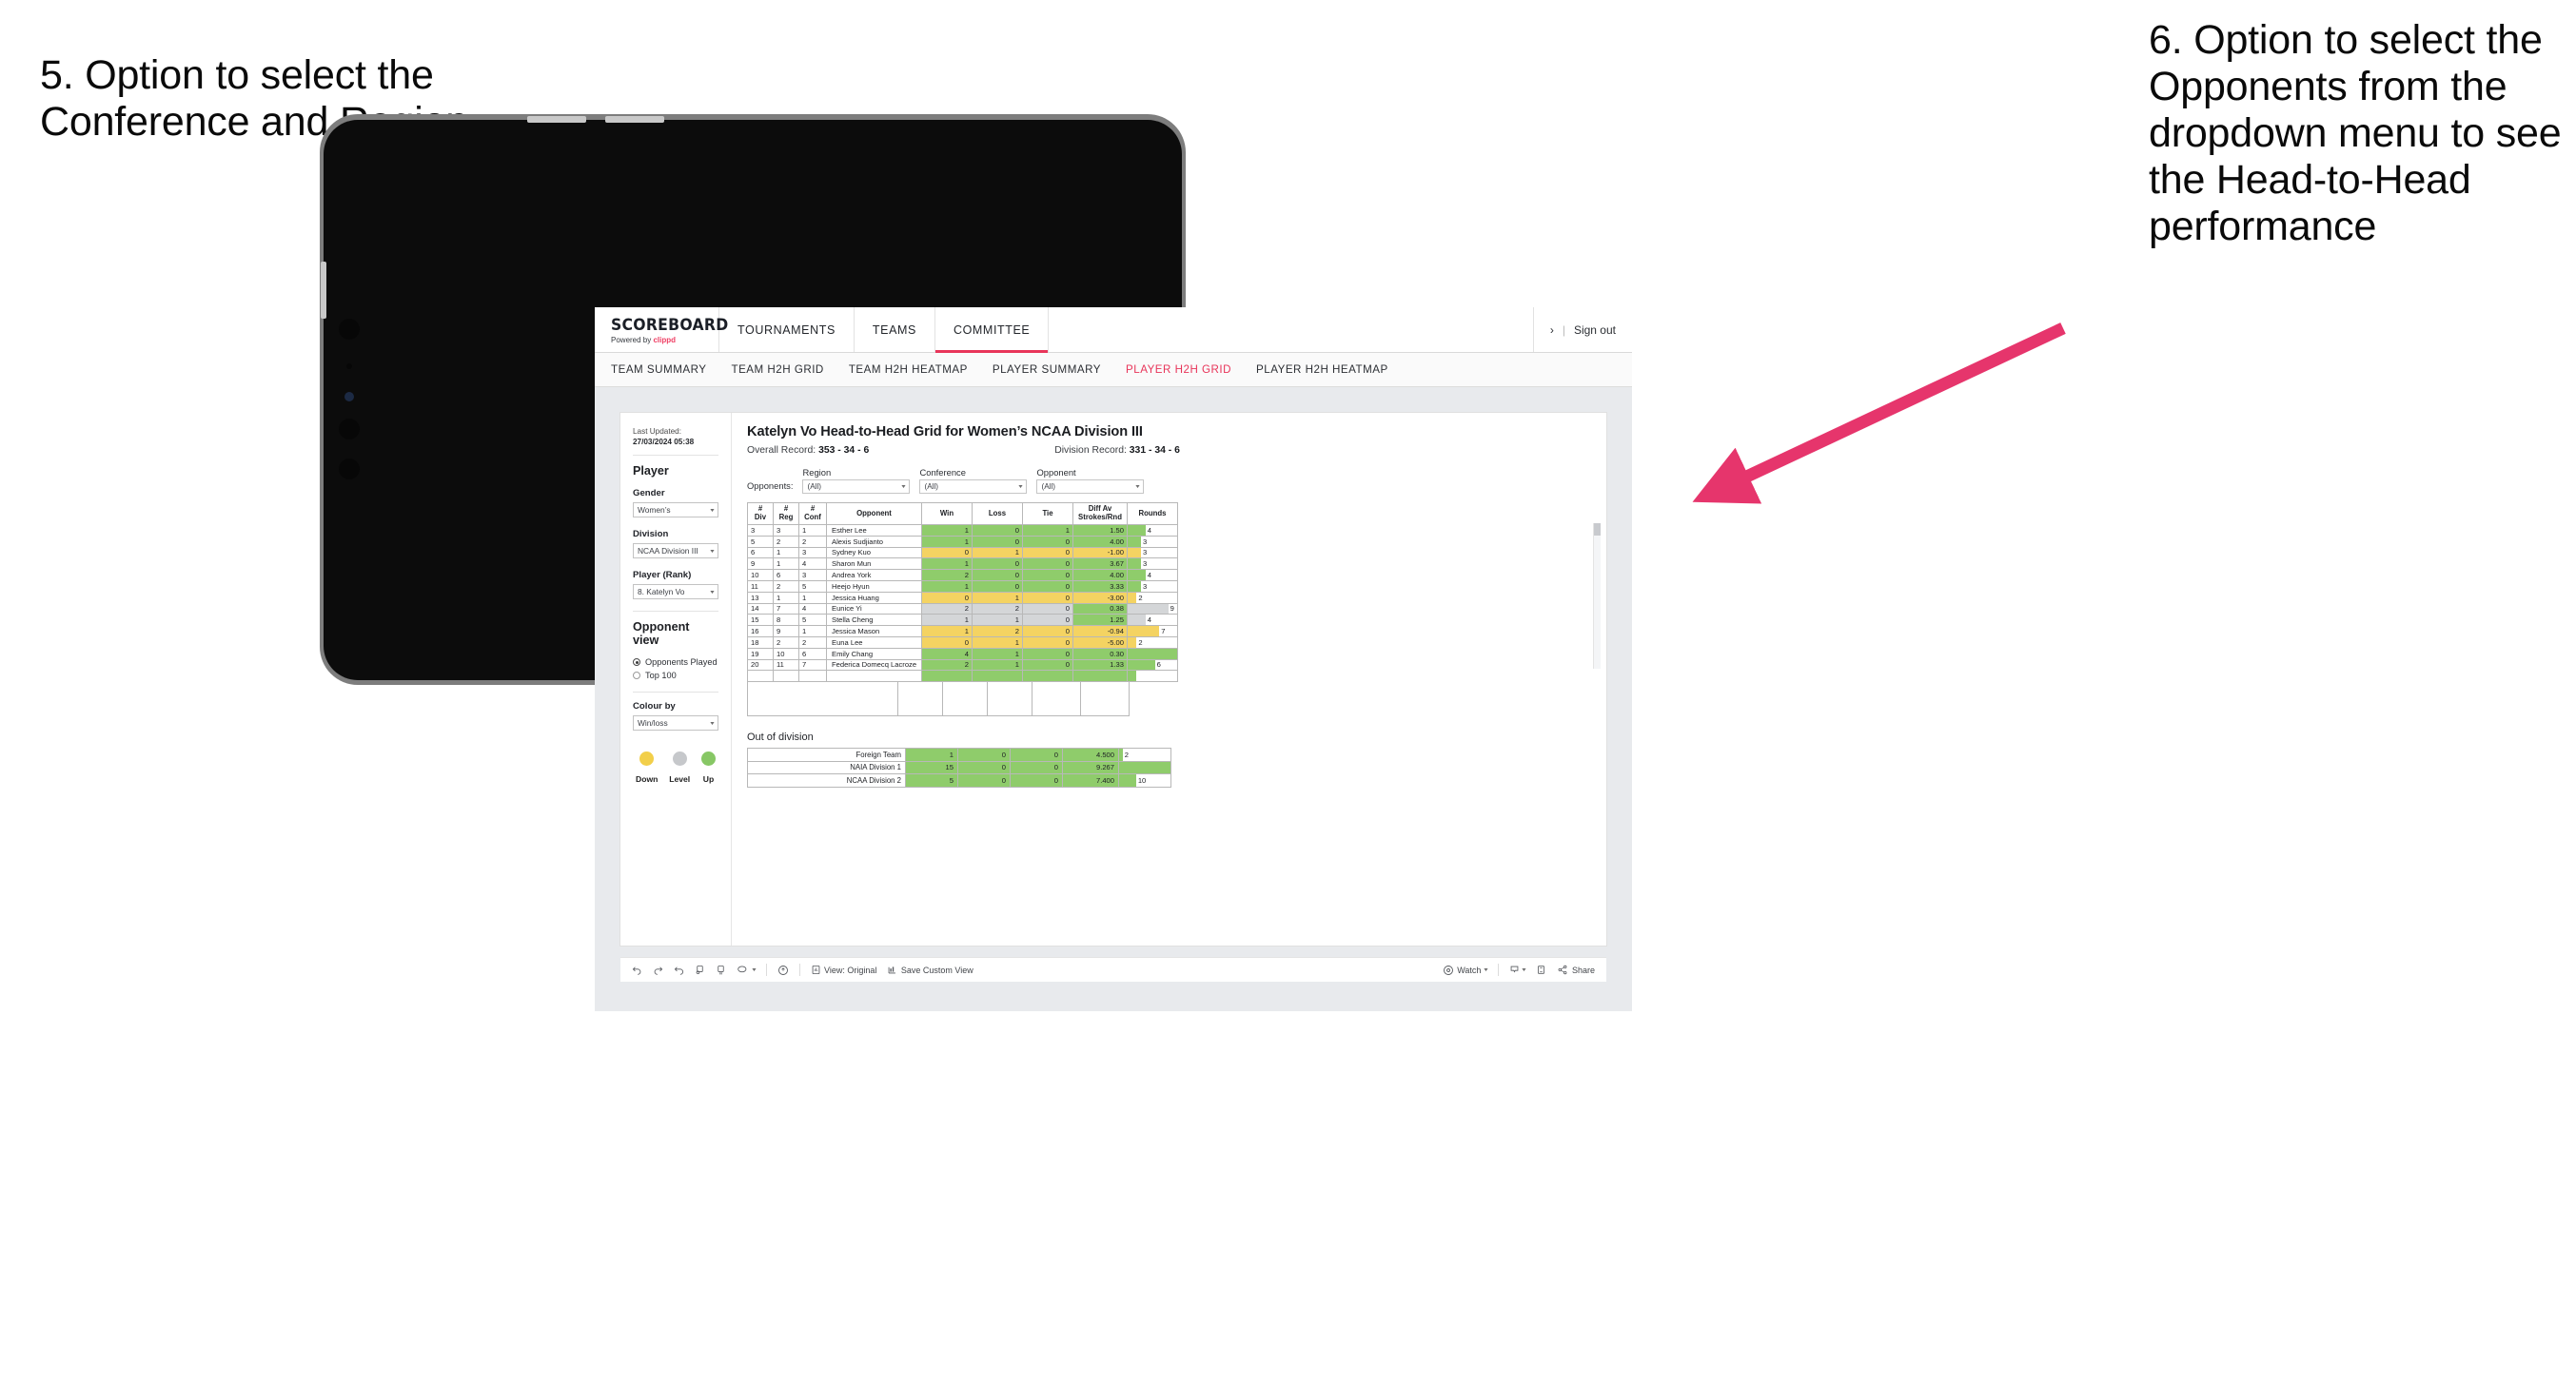 Image resolution: width=2576 pixels, height=1386 pixels. What do you see at coordinates (1140, 597) in the screenshot?
I see `rounds-value: 2` at bounding box center [1140, 597].